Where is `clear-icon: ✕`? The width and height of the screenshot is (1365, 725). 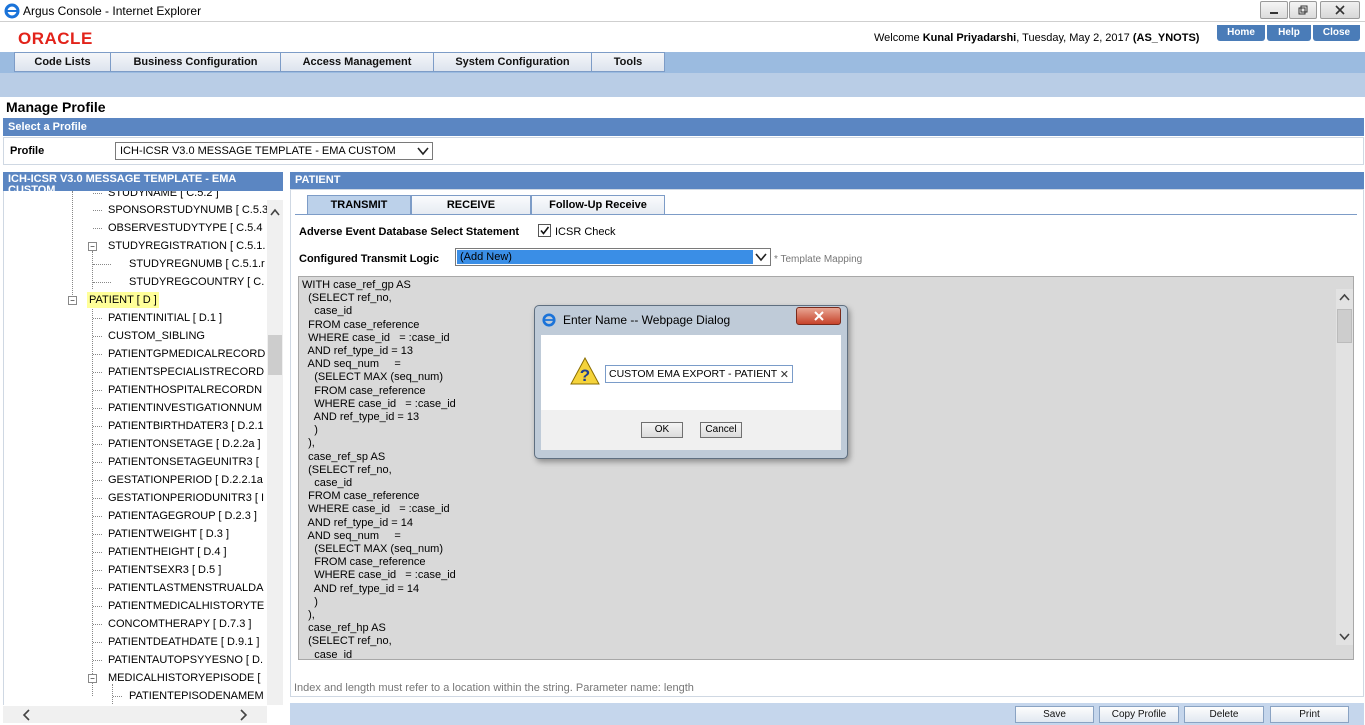 clear-icon: ✕ is located at coordinates (784, 374).